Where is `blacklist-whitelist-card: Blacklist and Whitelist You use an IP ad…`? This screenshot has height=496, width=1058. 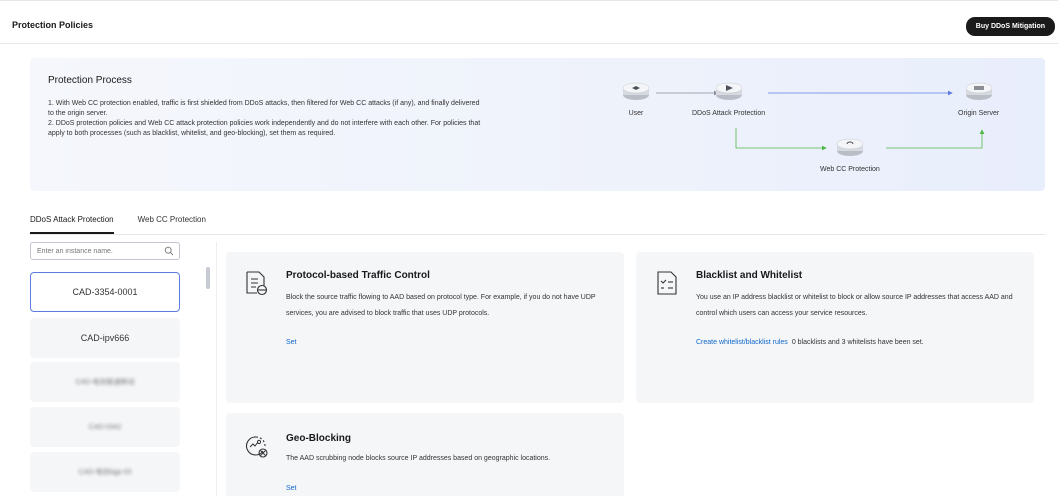
blacklist-whitelist-card: Blacklist and Whitelist You use an IP ad… is located at coordinates (835, 327).